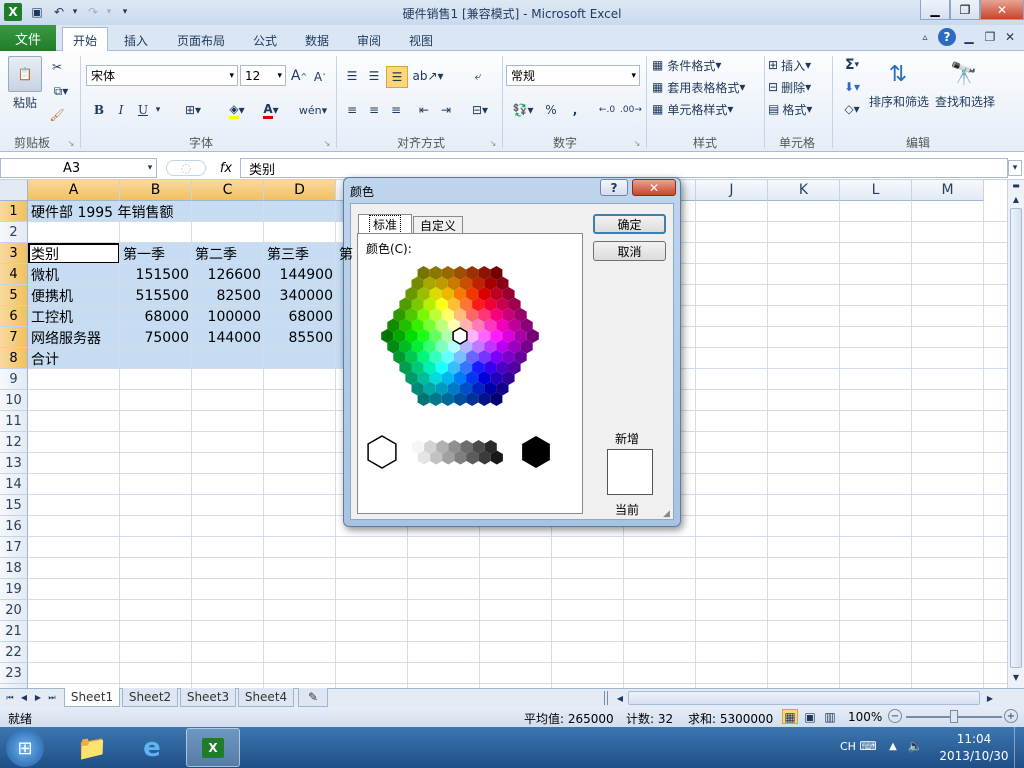 The width and height of the screenshot is (1024, 768). I want to click on row-header: 6, so click(14, 316).